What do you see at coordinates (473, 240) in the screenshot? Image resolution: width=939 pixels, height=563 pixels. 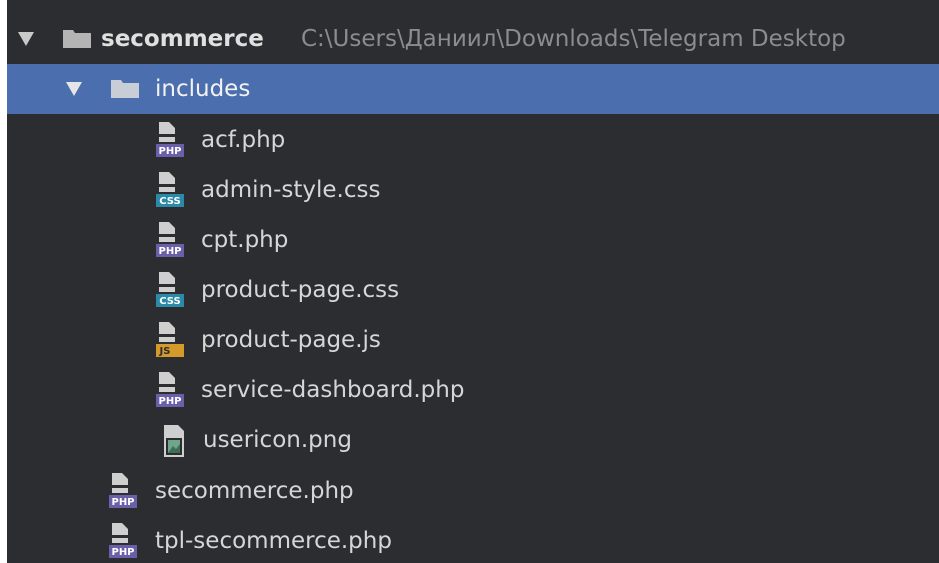 I see `tree-row-file: PHP cpt.php` at bounding box center [473, 240].